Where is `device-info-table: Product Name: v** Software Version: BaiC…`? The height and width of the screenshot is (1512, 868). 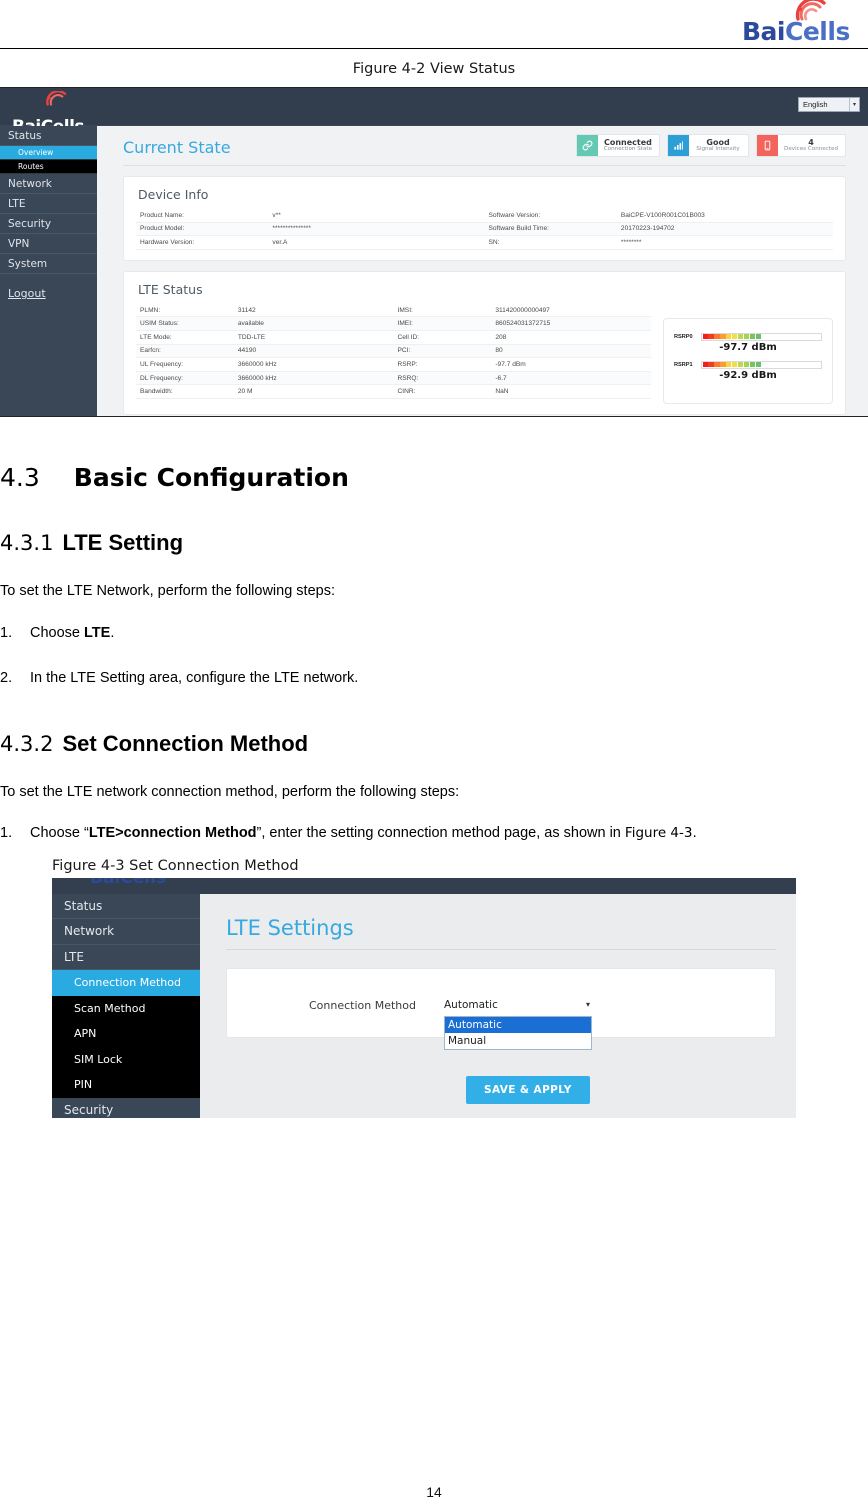 device-info-table: Product Name: v** Software Version: BaiC… is located at coordinates (484, 229).